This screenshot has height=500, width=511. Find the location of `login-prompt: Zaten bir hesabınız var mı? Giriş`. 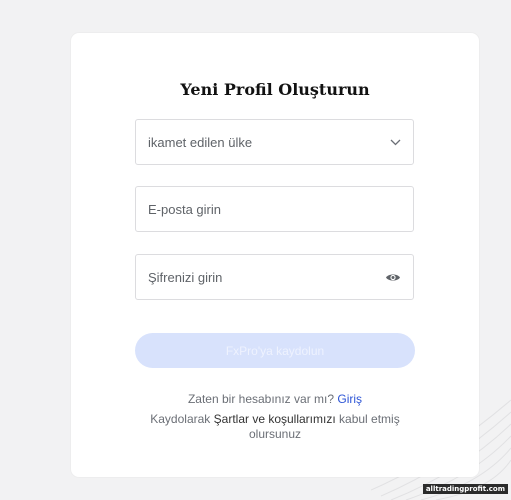

login-prompt: Zaten bir hesabınız var mı? Giriş is located at coordinates (275, 399).